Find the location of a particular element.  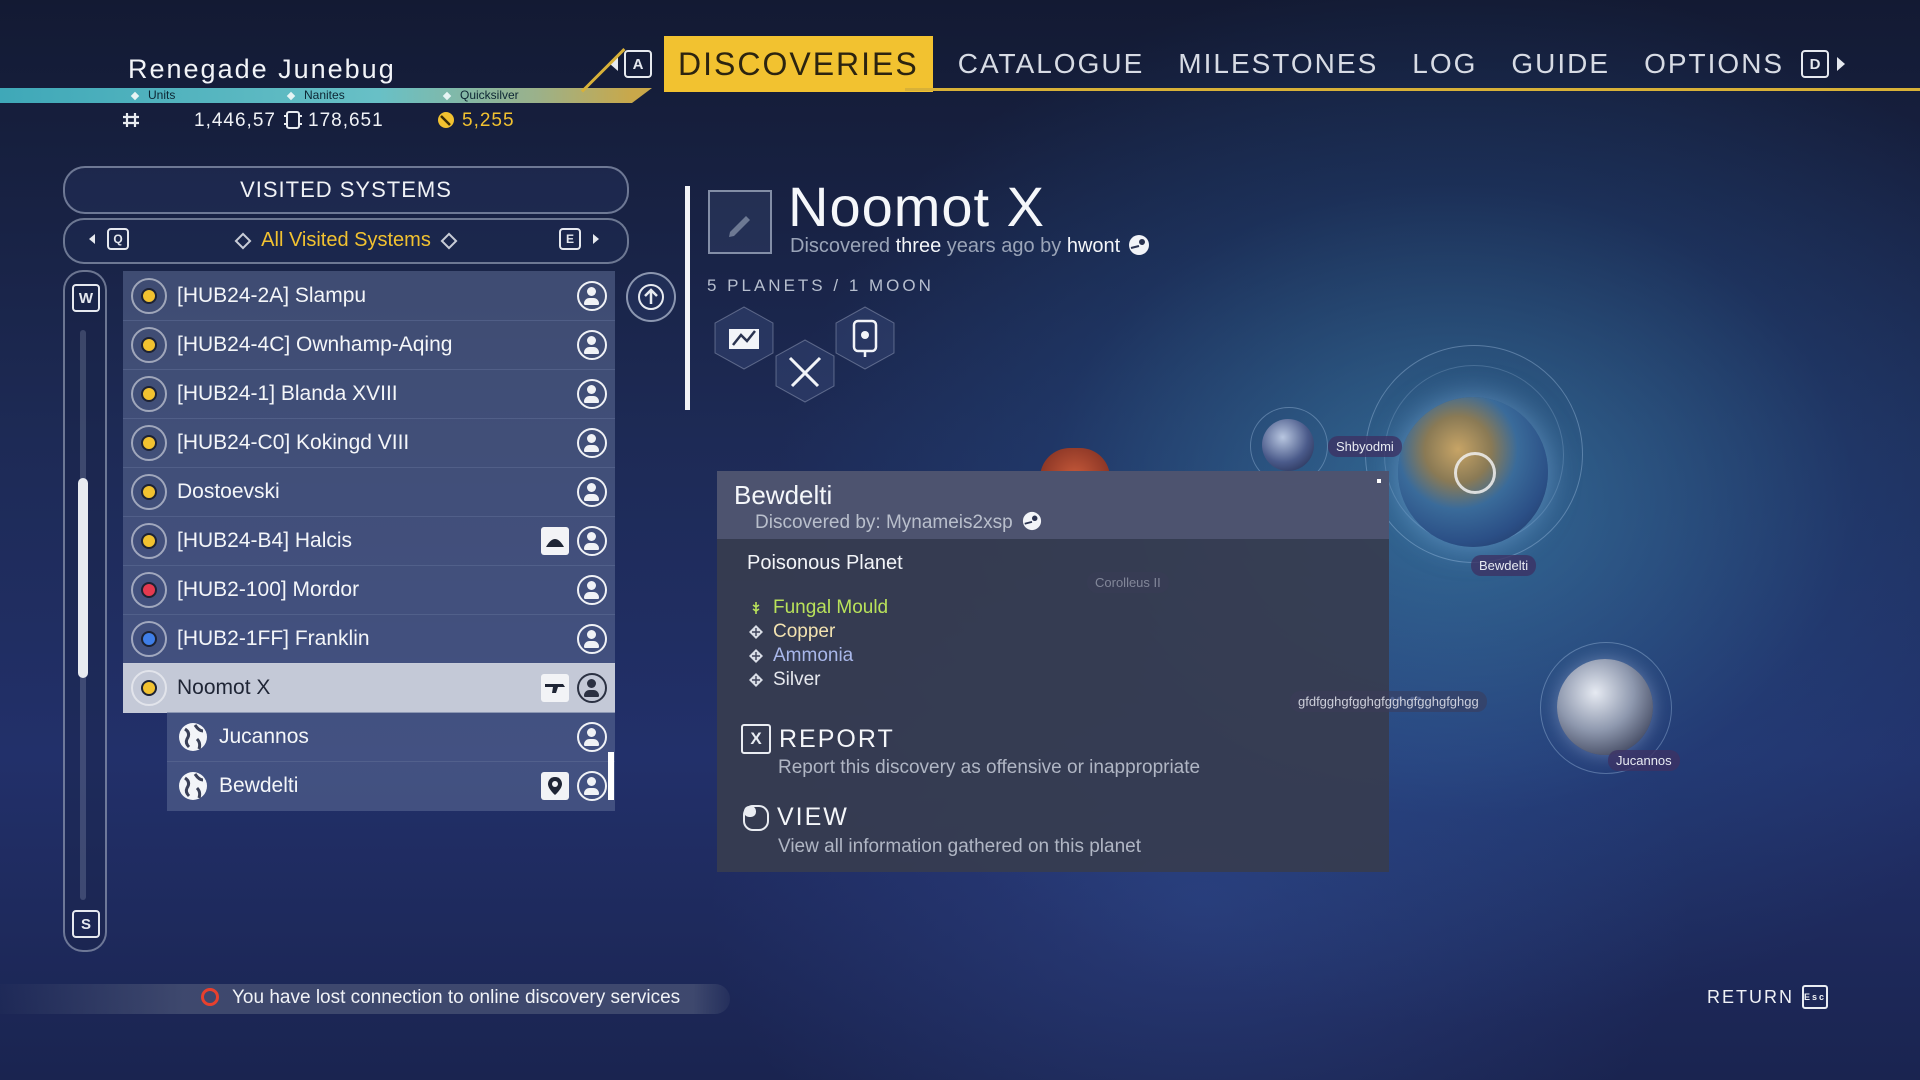

list-item-label: [HUB24-B4] Halcis is located at coordinates (265, 540).